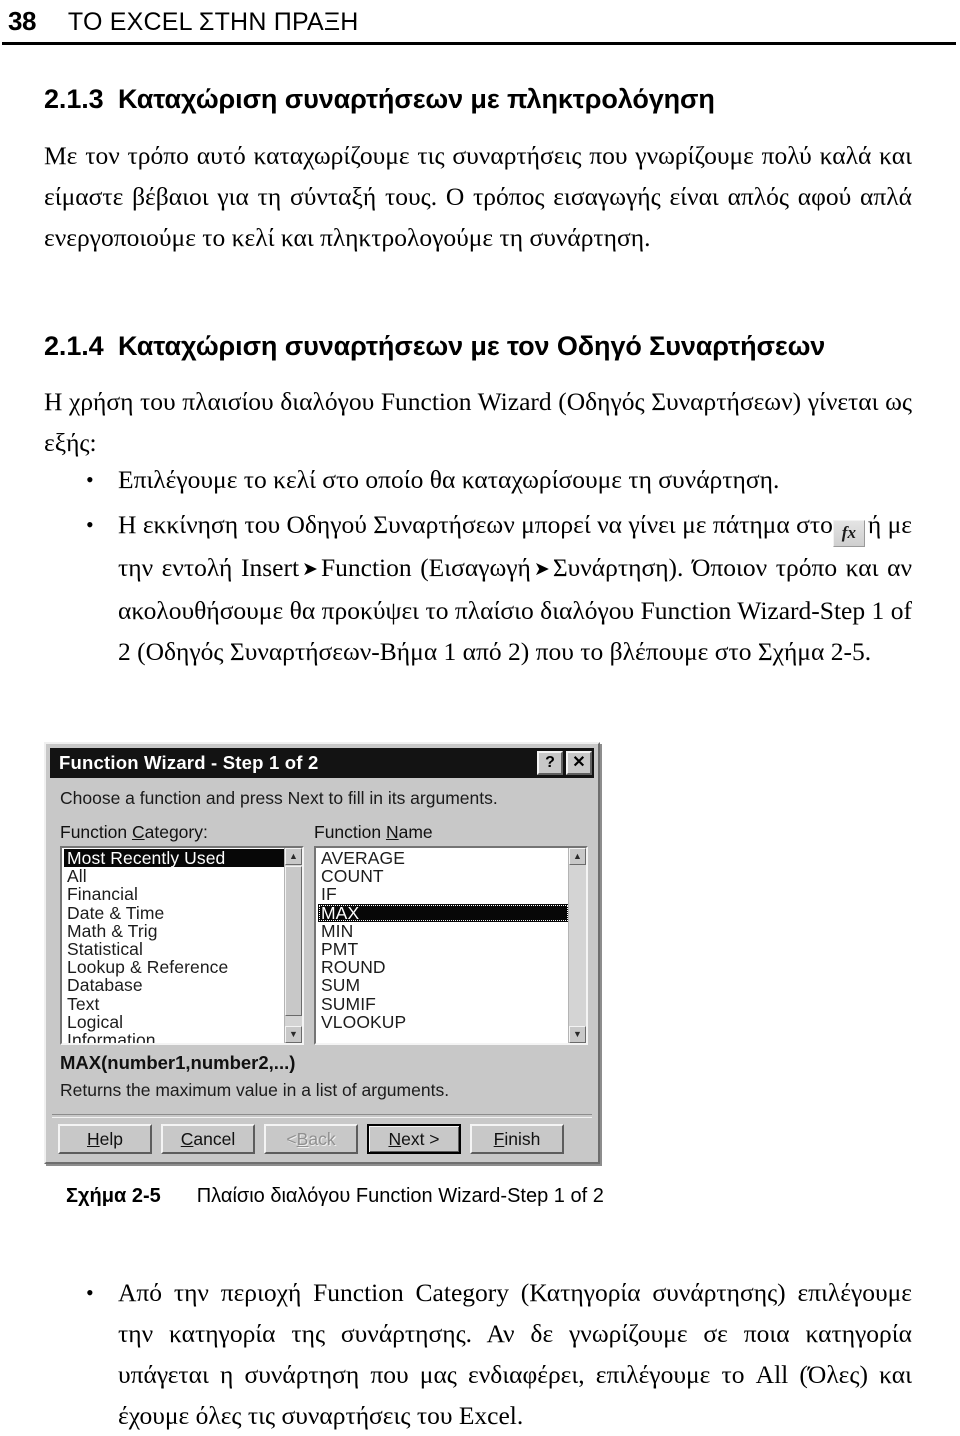 The width and height of the screenshot is (960, 1436). What do you see at coordinates (111, 1138) in the screenshot?
I see `button-label-post: elp` at bounding box center [111, 1138].